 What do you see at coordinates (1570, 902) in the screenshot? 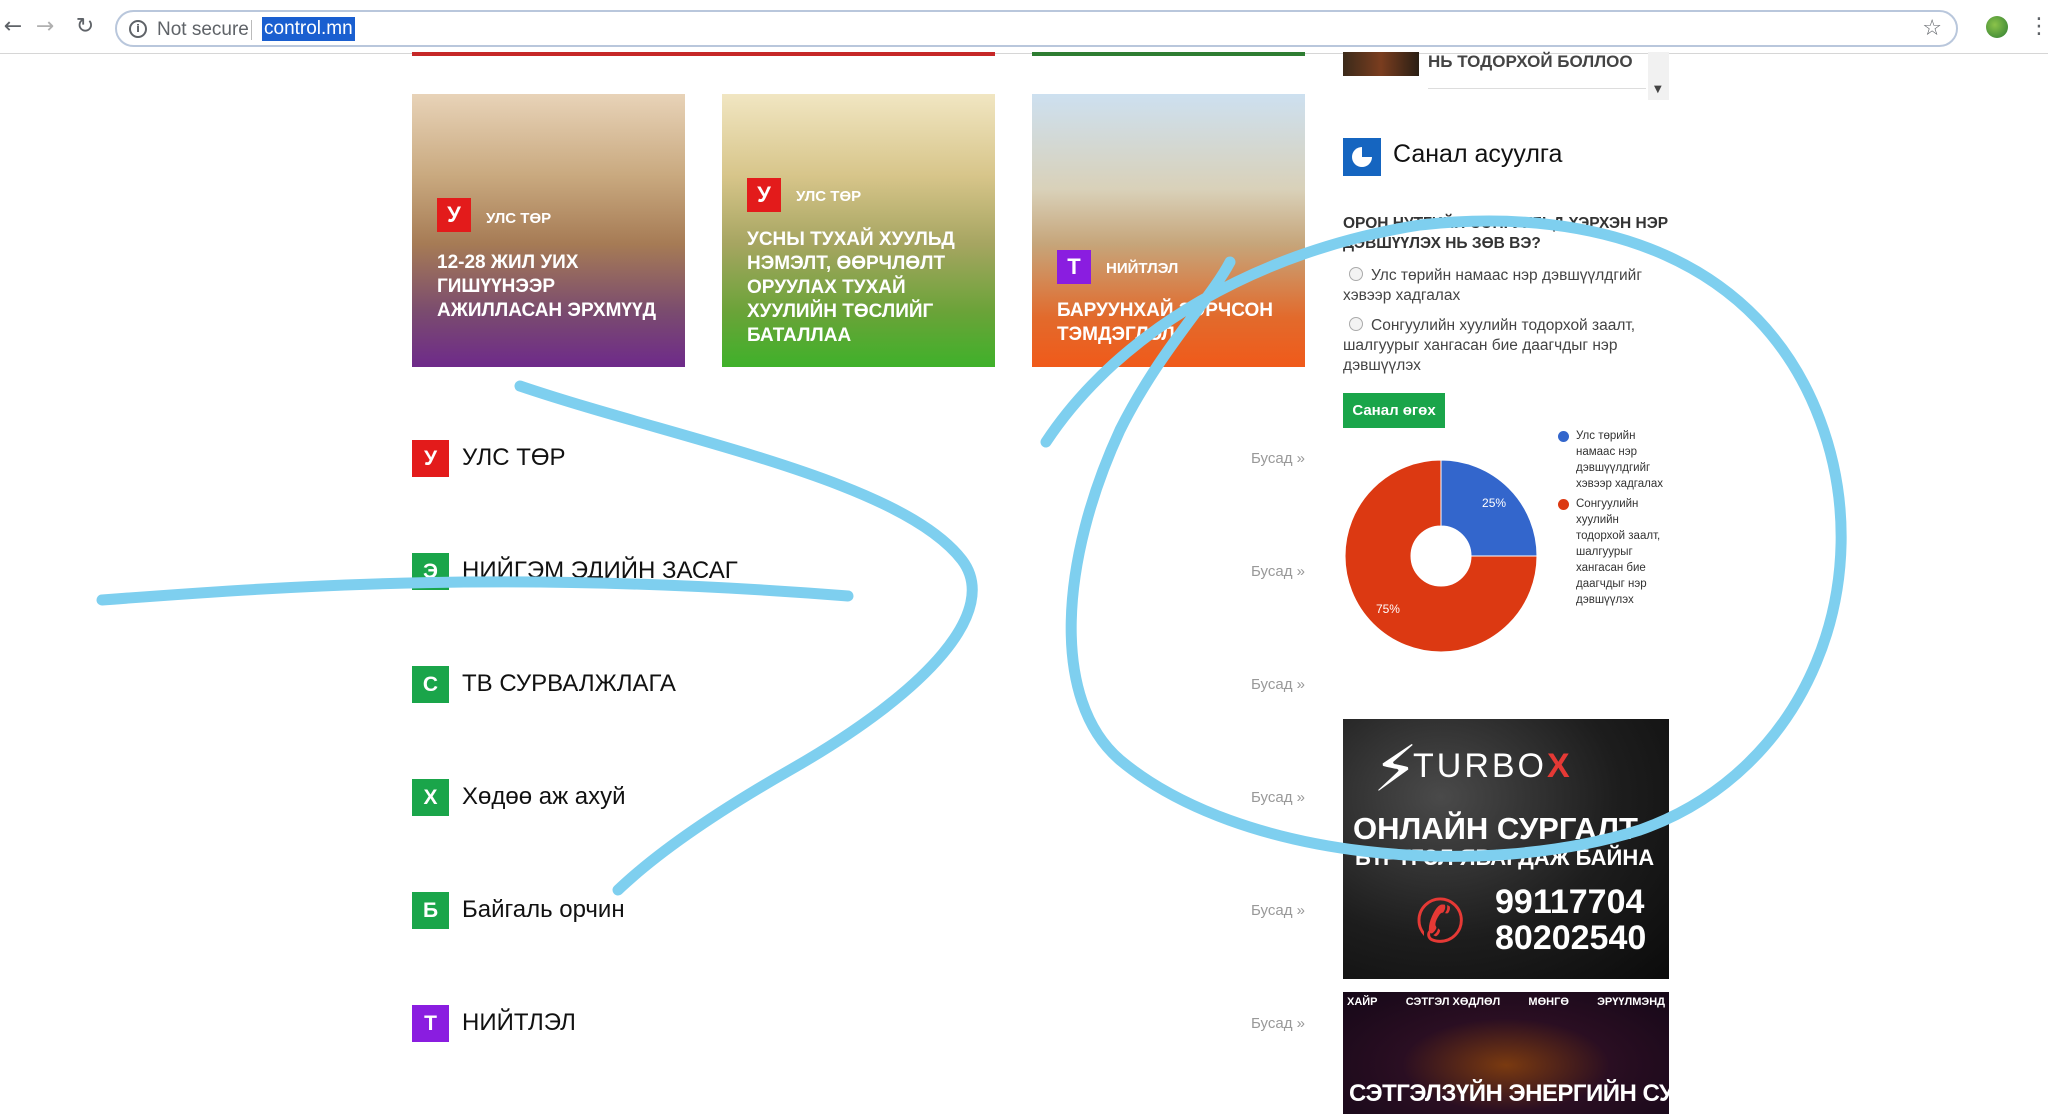
I see `ad-phone-number: 99117704` at bounding box center [1570, 902].